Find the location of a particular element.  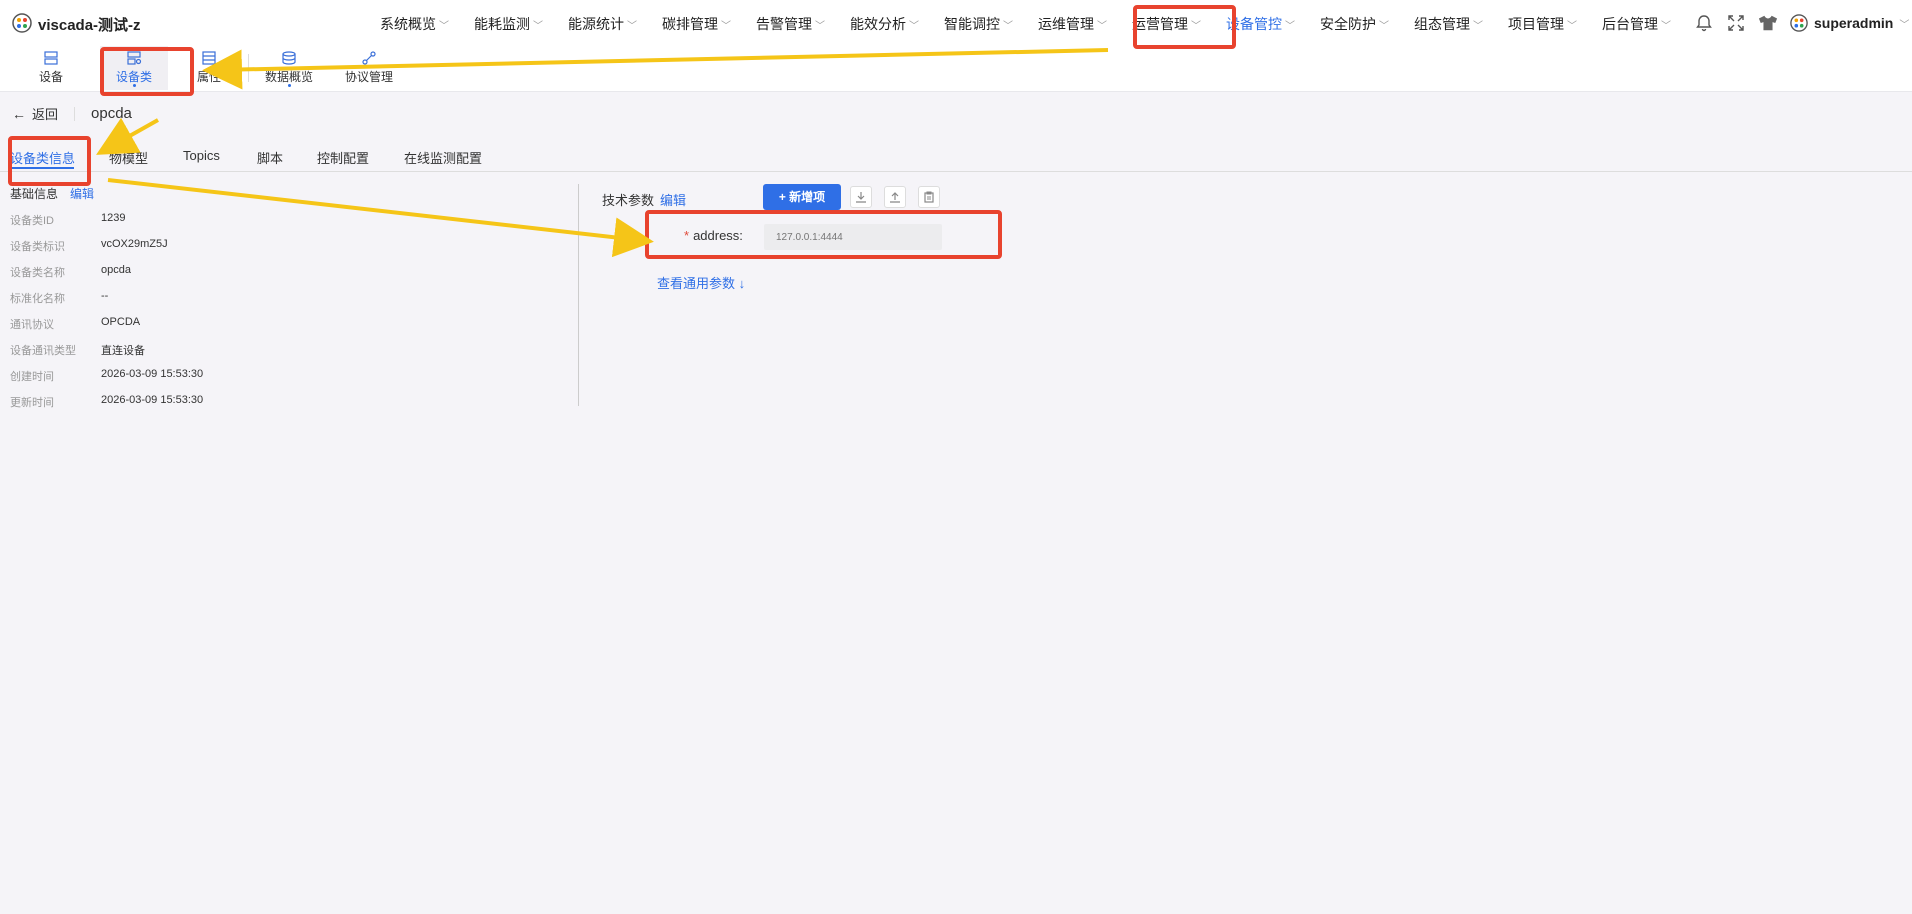

bell-icon is located at coordinates (1704, 23).